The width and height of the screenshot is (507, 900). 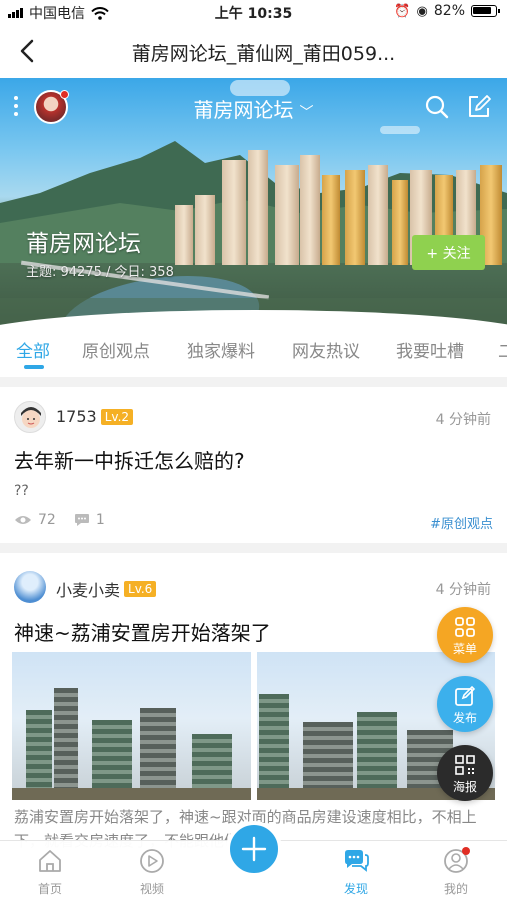 What do you see at coordinates (455, 889) in the screenshot?
I see `tab-profile-label: 我的` at bounding box center [455, 889].